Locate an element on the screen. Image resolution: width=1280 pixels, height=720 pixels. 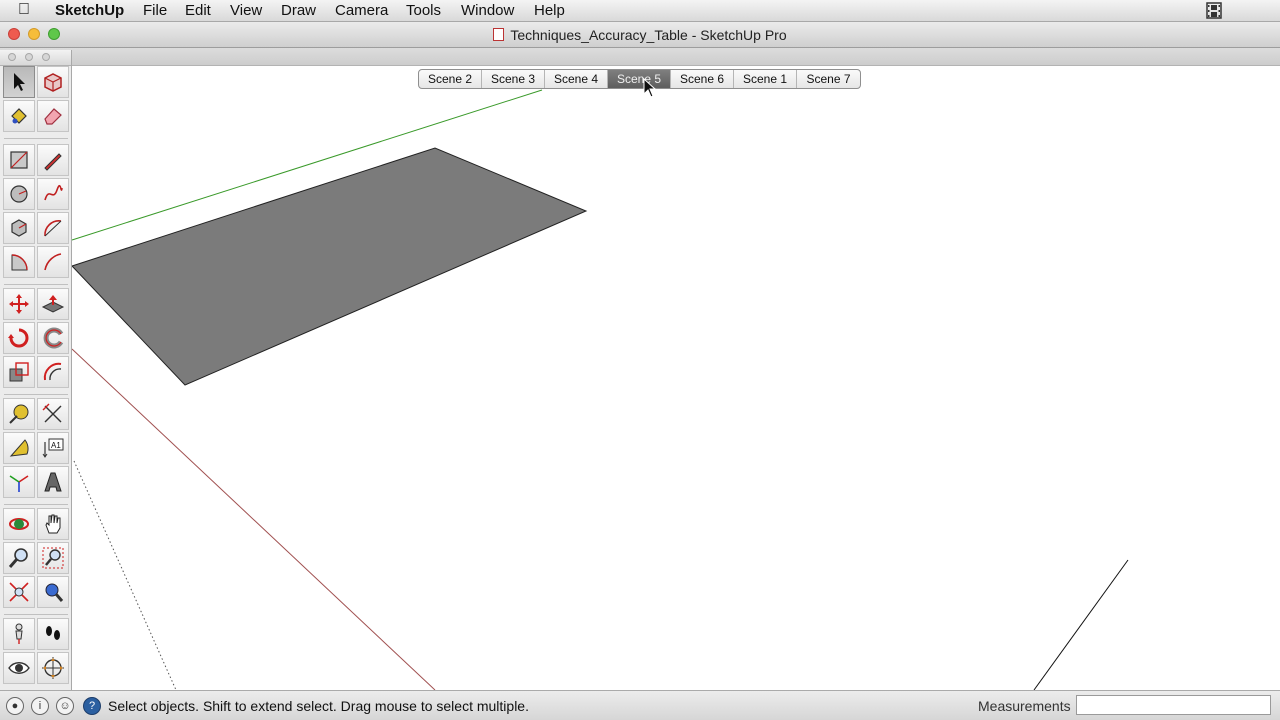
section-plane-icon is located at coordinates (53, 668).